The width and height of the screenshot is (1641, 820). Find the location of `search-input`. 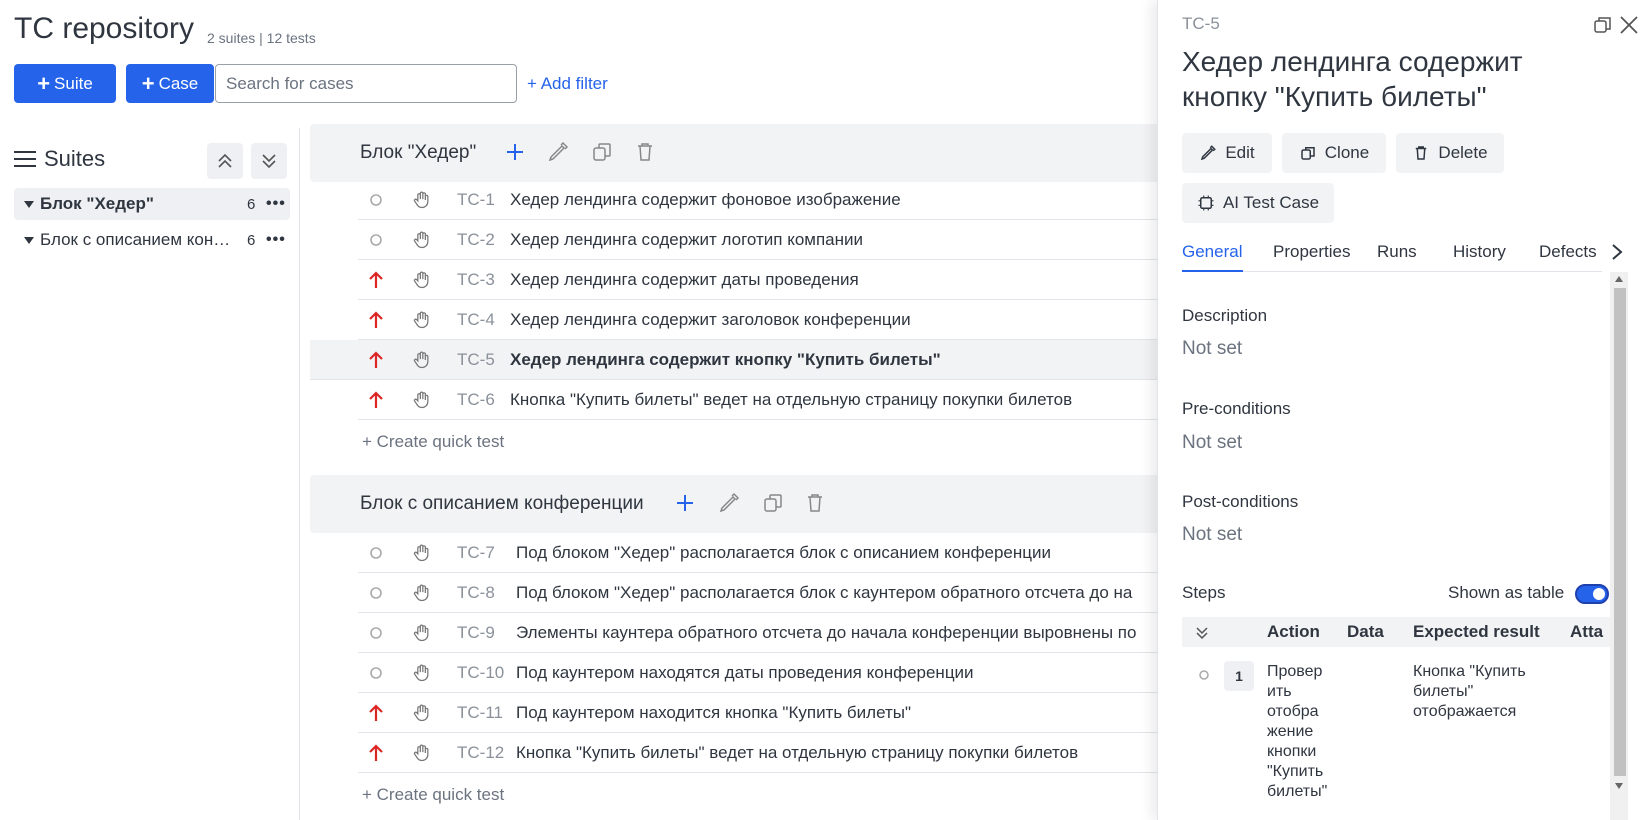

search-input is located at coordinates (366, 83).